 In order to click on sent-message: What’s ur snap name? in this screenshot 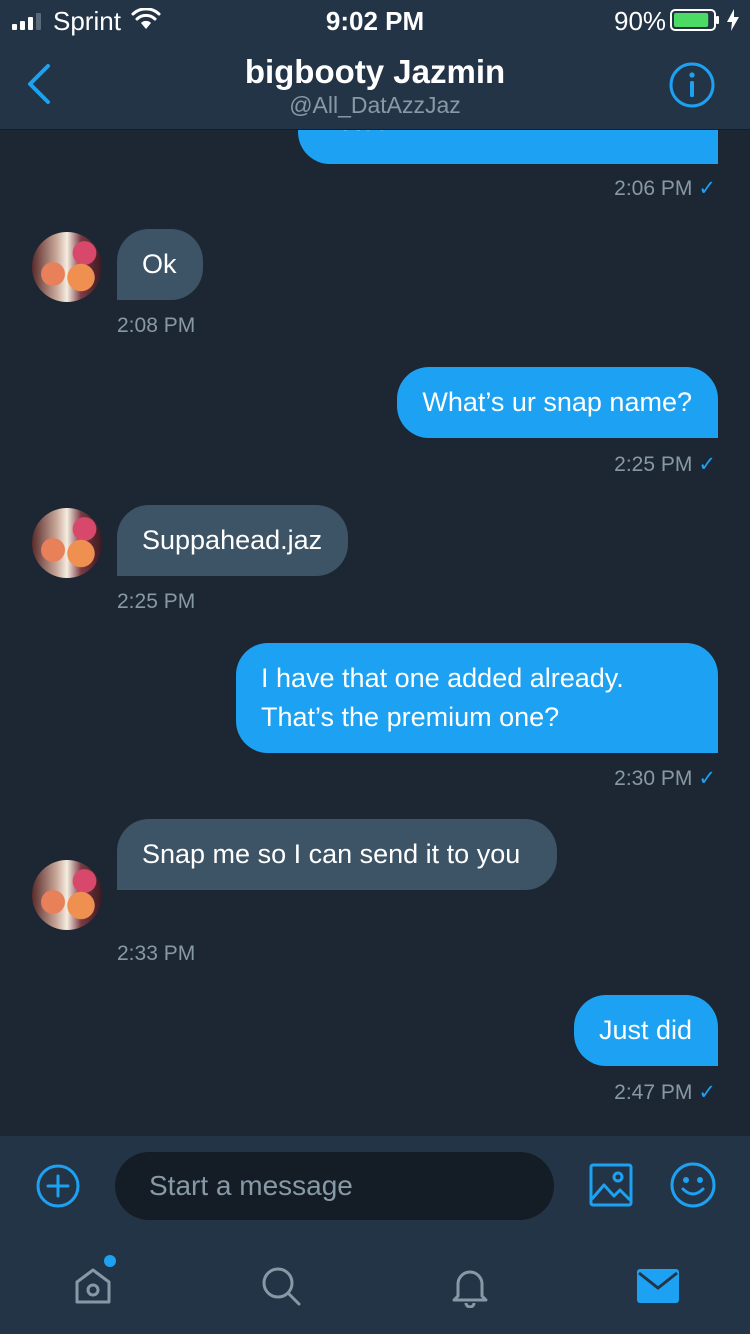, I will do `click(557, 402)`.